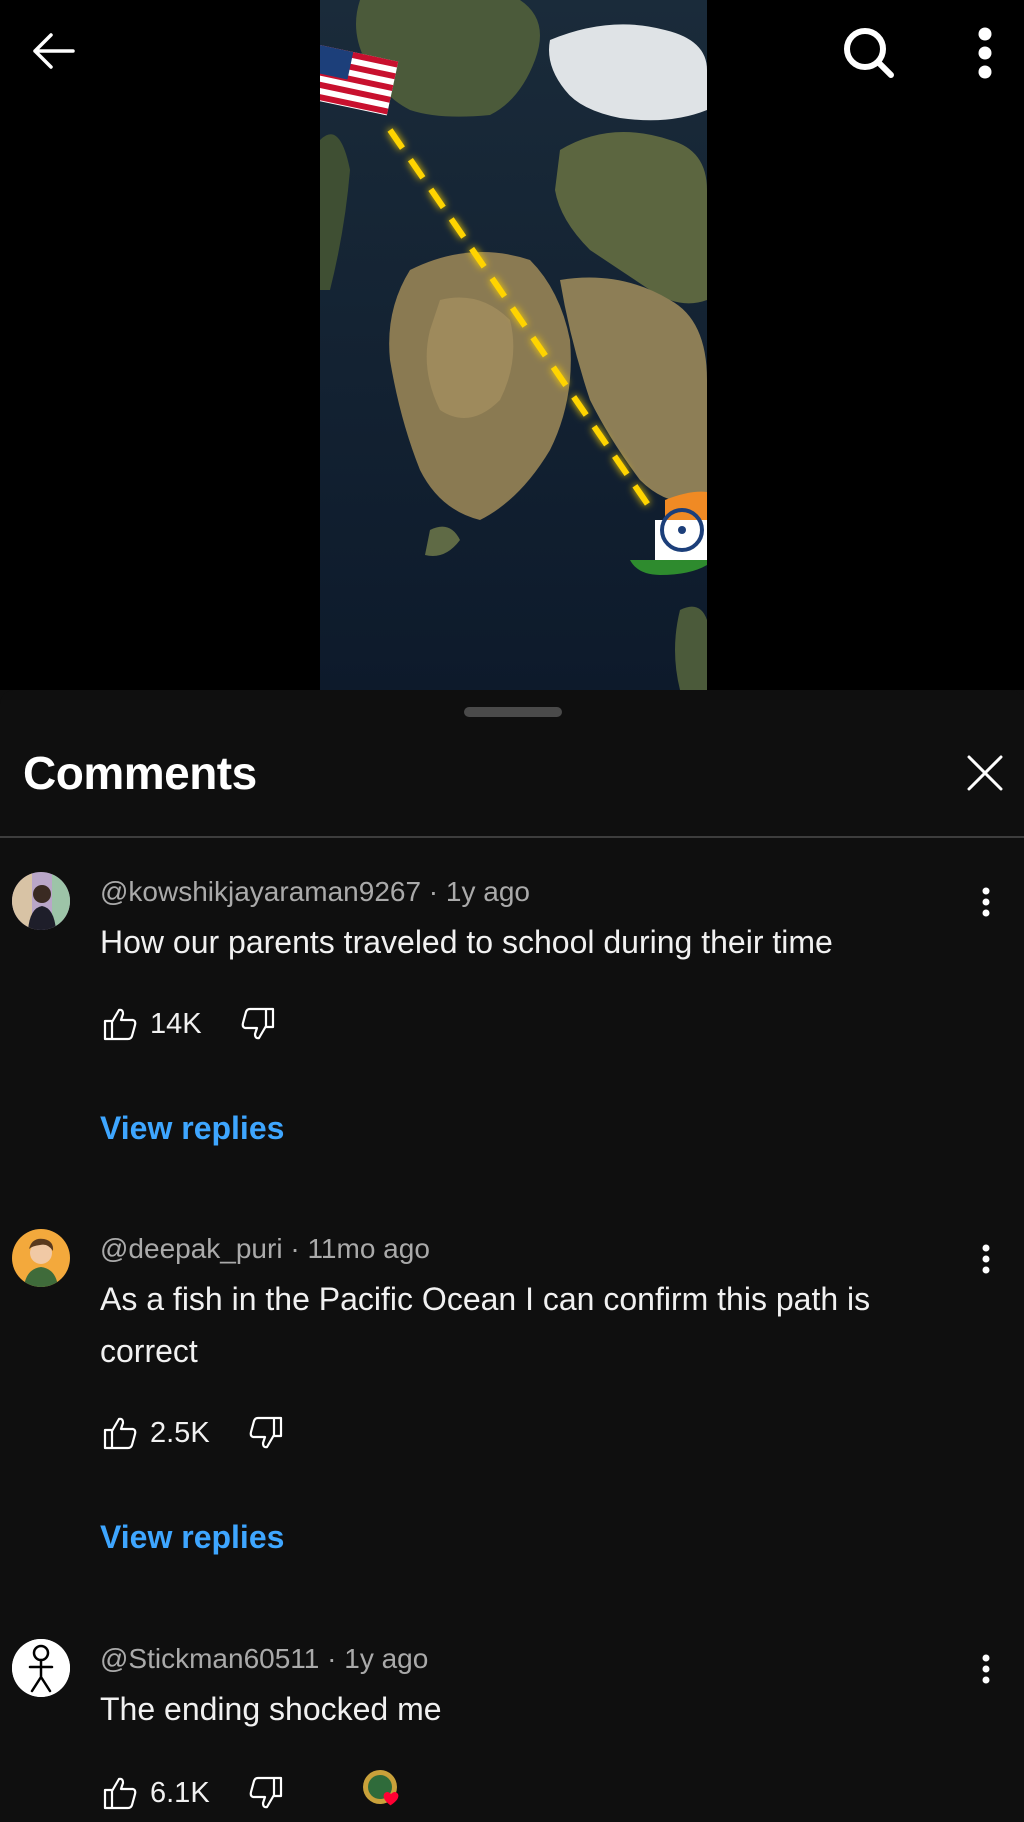 This screenshot has width=1024, height=1822. Describe the element at coordinates (140, 773) in the screenshot. I see `sheet-title: Comments` at that location.